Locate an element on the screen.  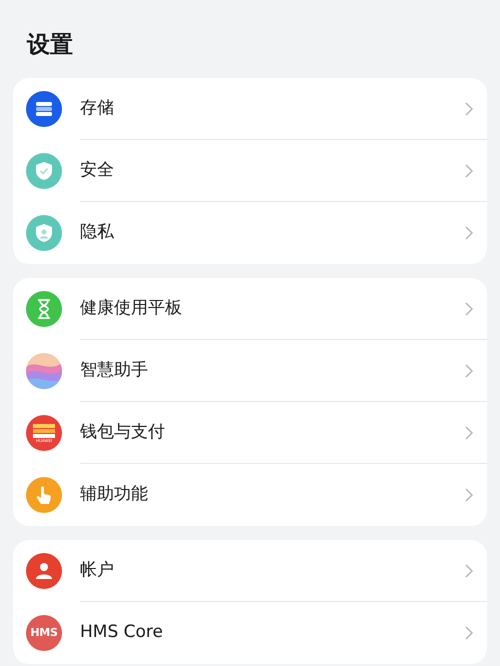
settings-item: 安全 is located at coordinates (256, 171).